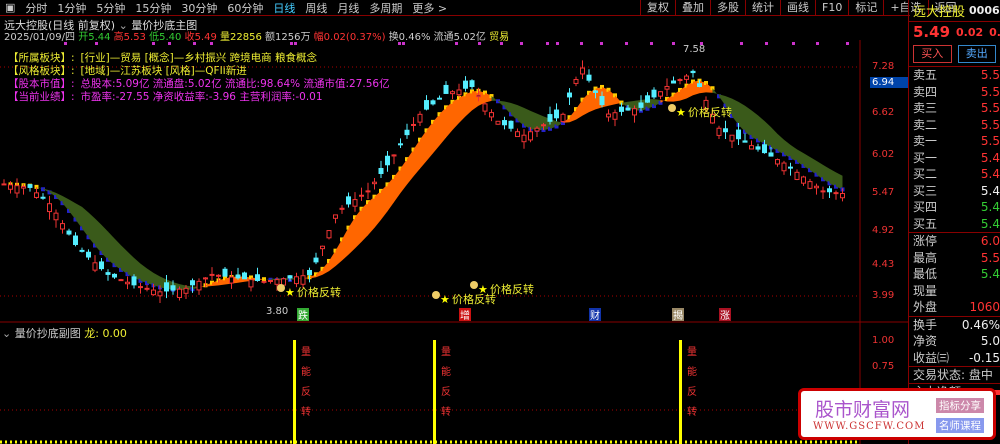  Describe the element at coordinates (446, 371) in the screenshot. I see `sub-signal-text: 能` at that location.